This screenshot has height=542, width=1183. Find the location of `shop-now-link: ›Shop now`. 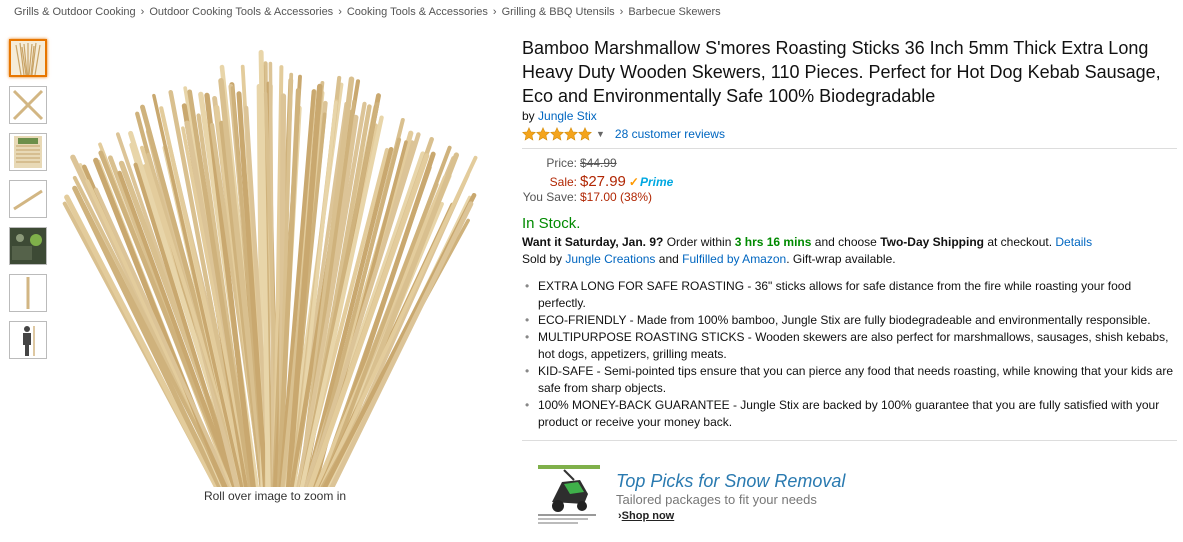

shop-now-link: ›Shop now is located at coordinates (646, 516).